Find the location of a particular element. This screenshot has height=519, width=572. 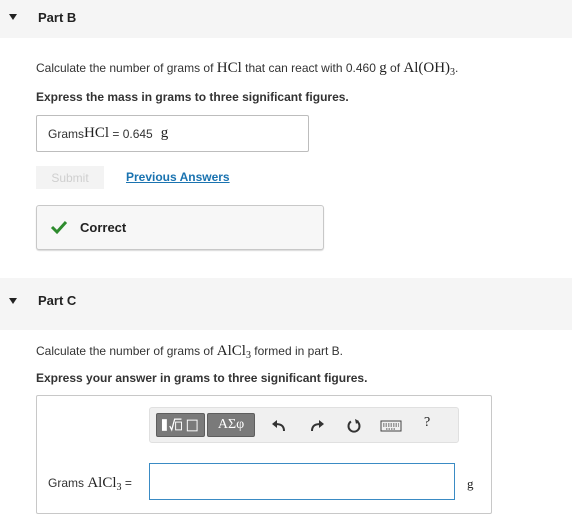

feedback-label: Correct is located at coordinates (103, 227).